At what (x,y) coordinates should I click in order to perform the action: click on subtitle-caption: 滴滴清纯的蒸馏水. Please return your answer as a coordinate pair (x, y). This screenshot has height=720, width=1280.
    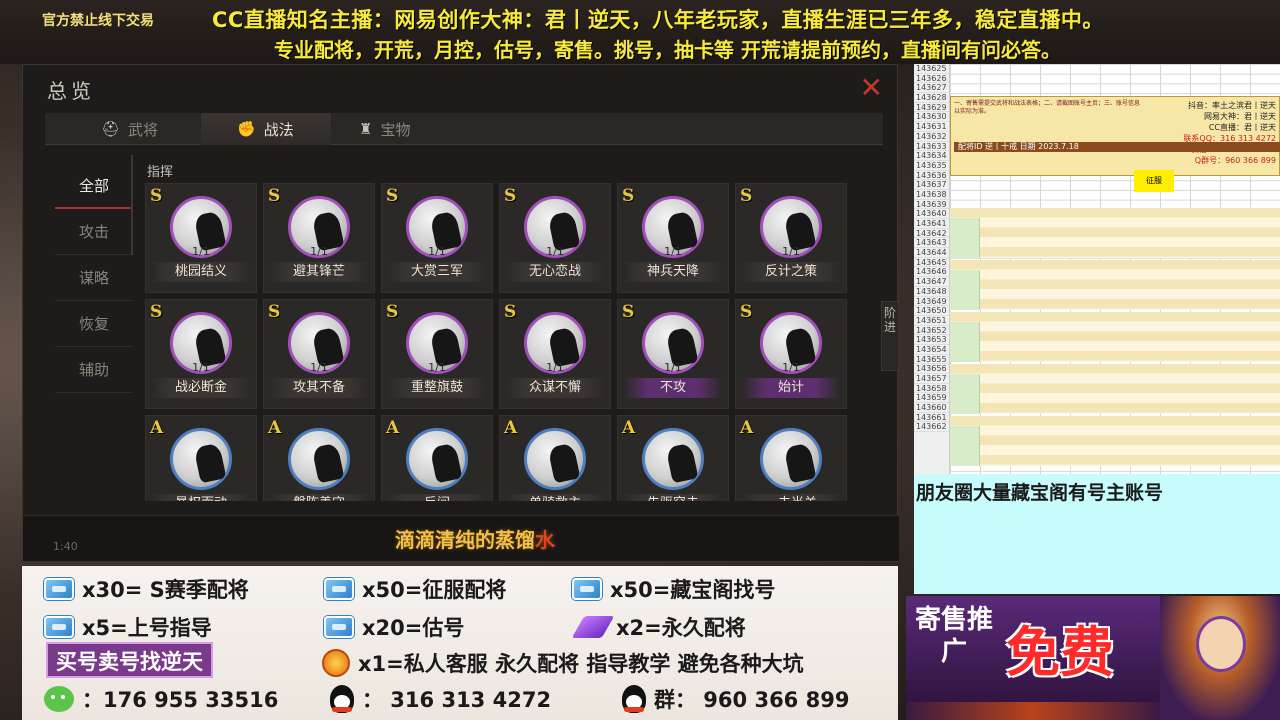
    Looking at the image, I should click on (475, 538).